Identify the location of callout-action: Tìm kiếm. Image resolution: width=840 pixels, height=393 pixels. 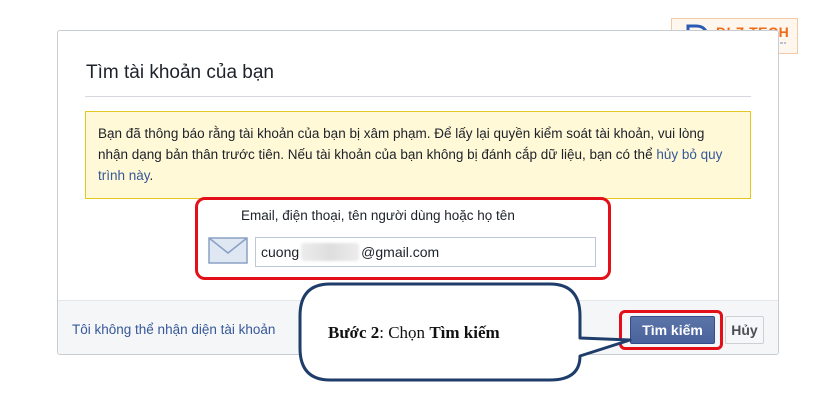
(464, 332).